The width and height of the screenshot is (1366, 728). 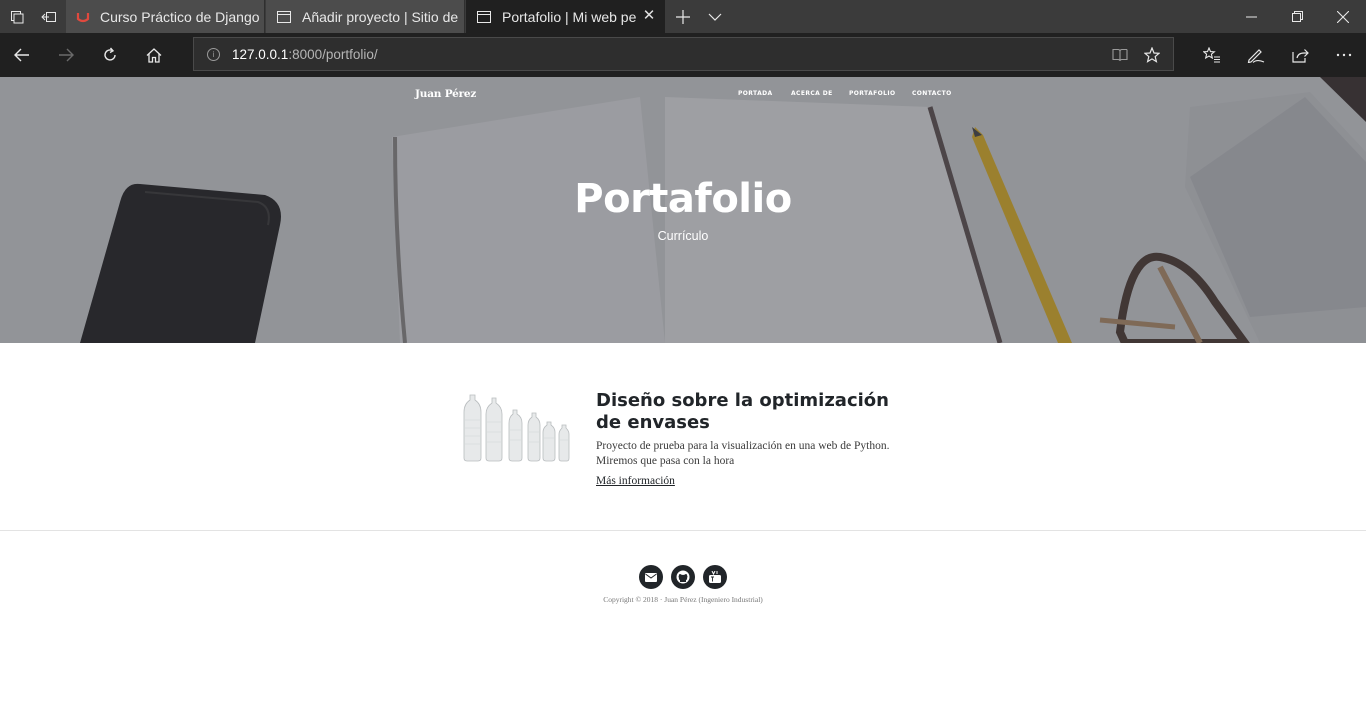 What do you see at coordinates (635, 481) in the screenshot?
I see `more-info-link: Más información` at bounding box center [635, 481].